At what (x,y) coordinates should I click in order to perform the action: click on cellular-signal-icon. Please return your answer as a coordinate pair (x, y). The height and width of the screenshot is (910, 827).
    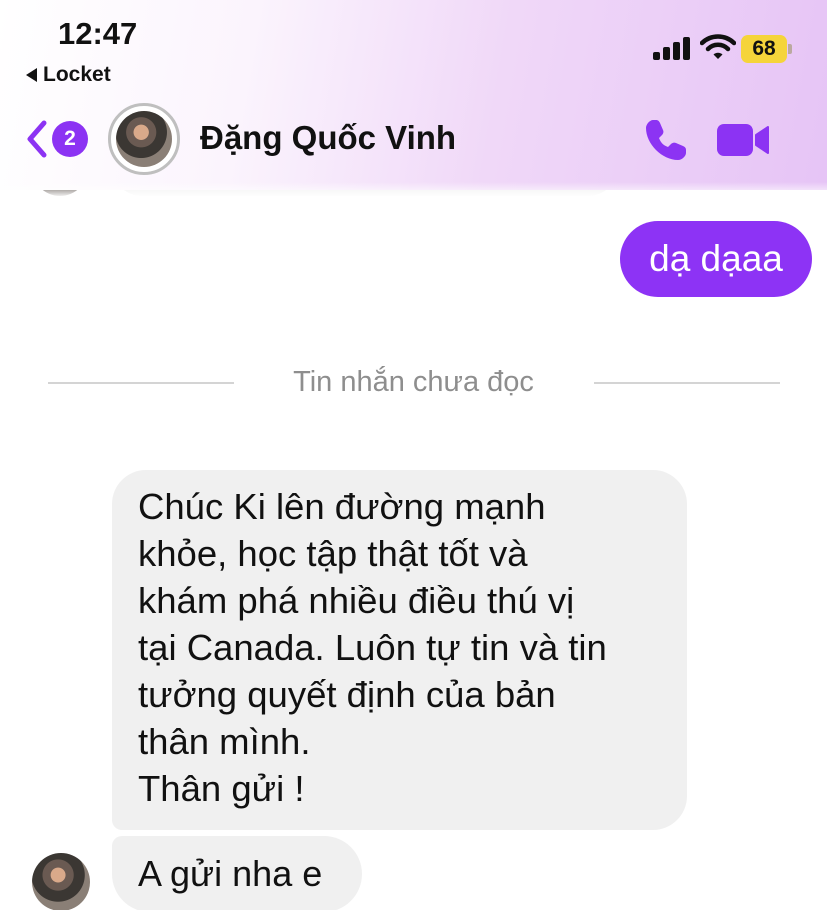
    Looking at the image, I should click on (672, 48).